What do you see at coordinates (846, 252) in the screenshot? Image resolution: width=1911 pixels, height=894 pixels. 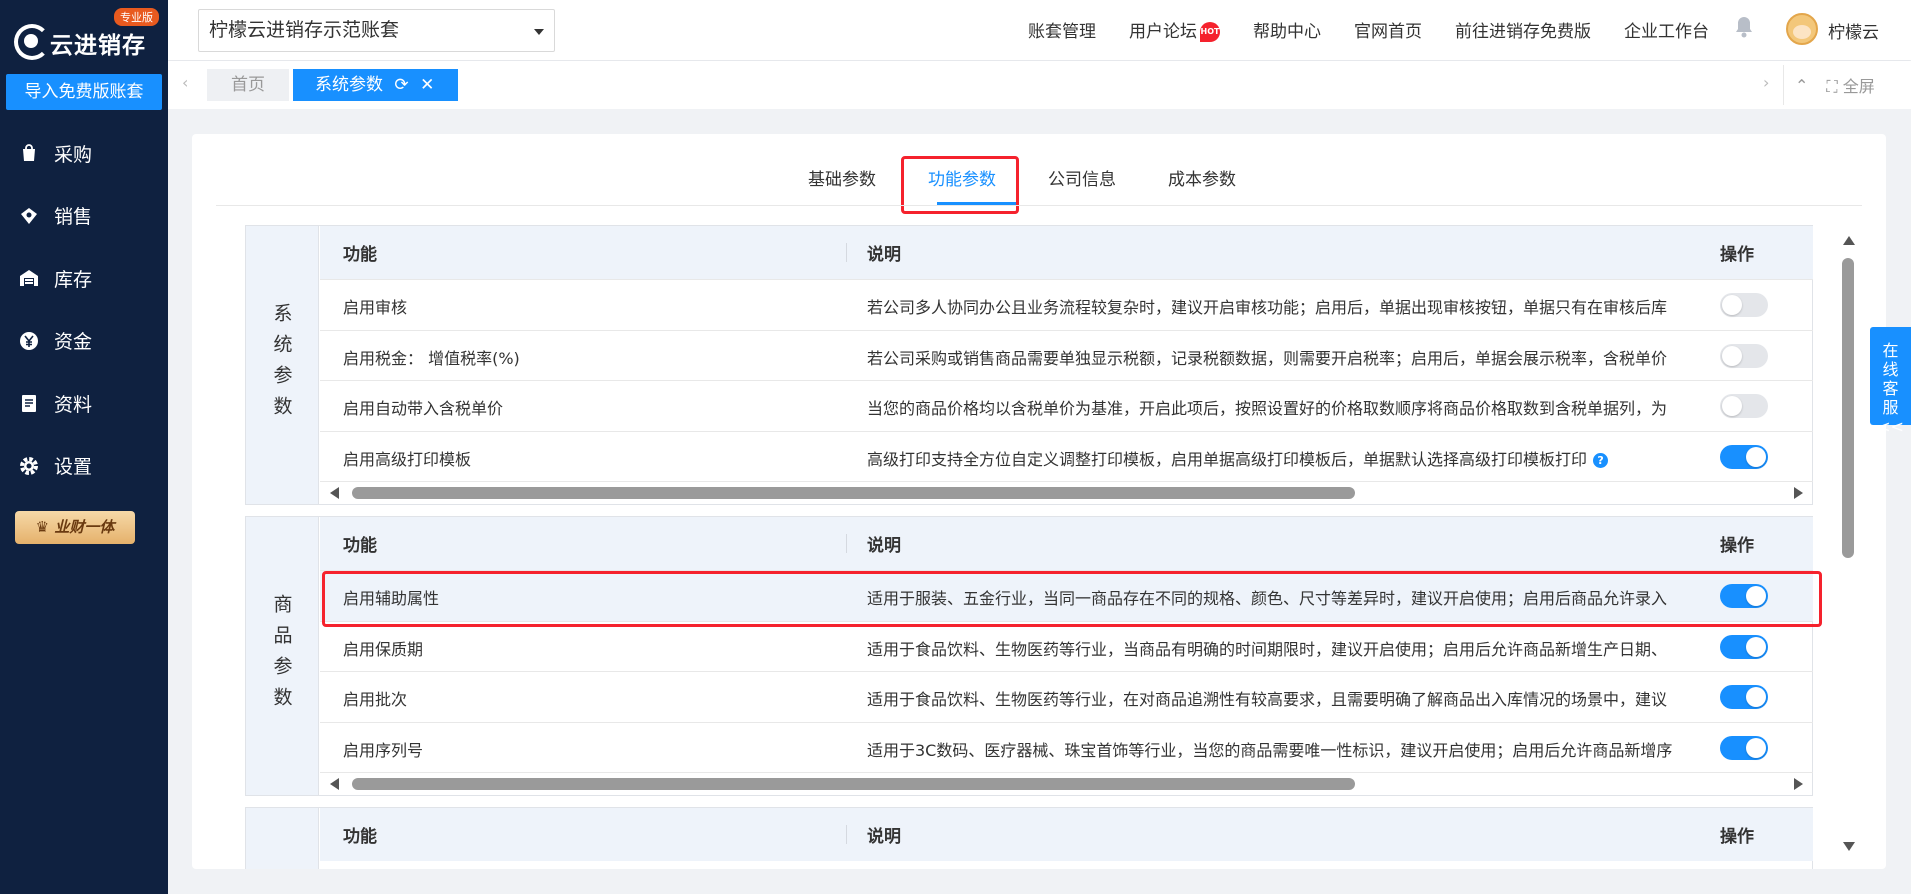 I see `header-divider` at bounding box center [846, 252].